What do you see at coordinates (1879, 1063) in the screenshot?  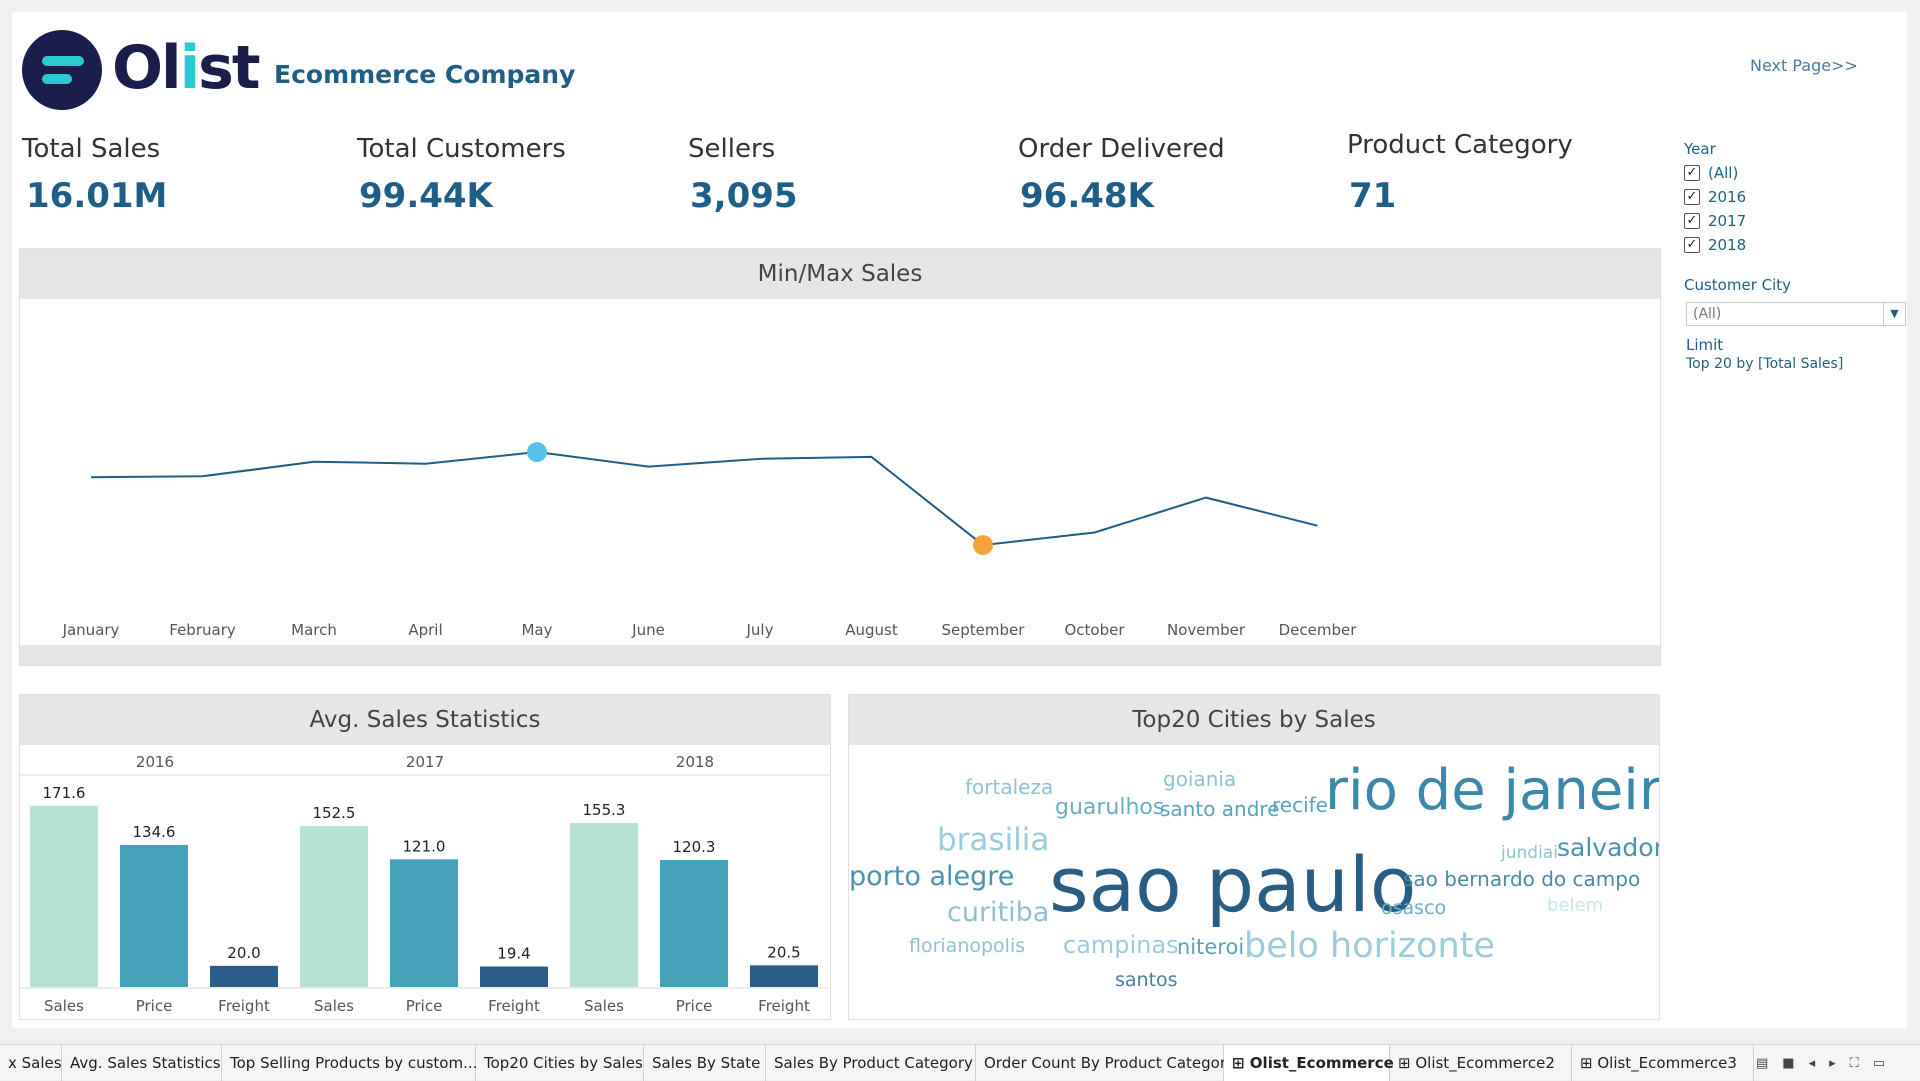 I see `present-icon: ▭` at bounding box center [1879, 1063].